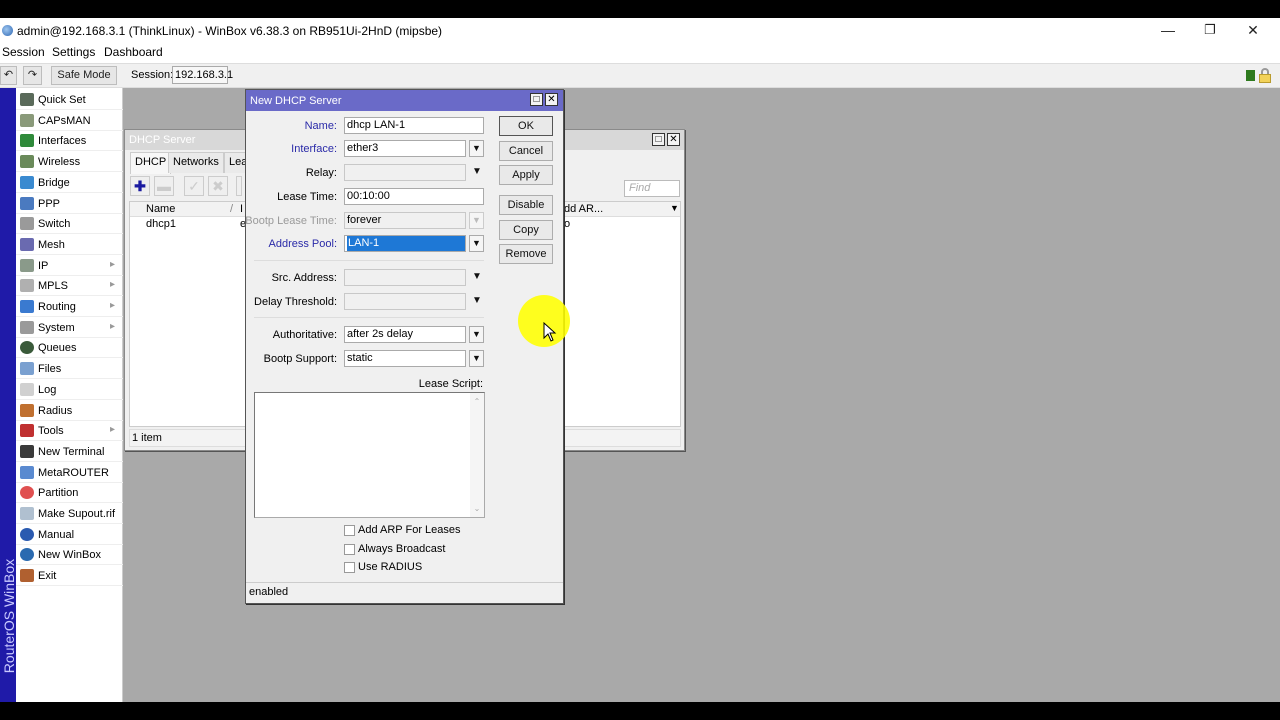  Describe the element at coordinates (151, 163) in the screenshot. I see `tab-dhcp: DHCP` at that location.